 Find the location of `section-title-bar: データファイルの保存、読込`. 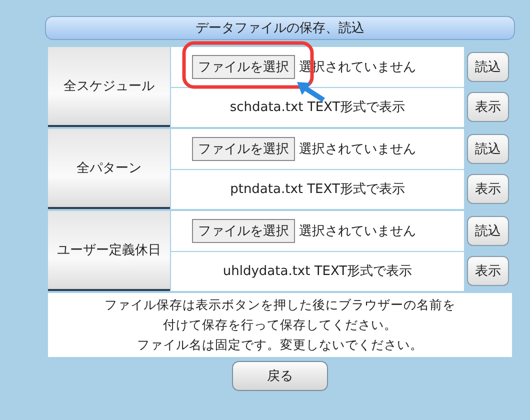

section-title-bar: データファイルの保存、読込 is located at coordinates (280, 28).